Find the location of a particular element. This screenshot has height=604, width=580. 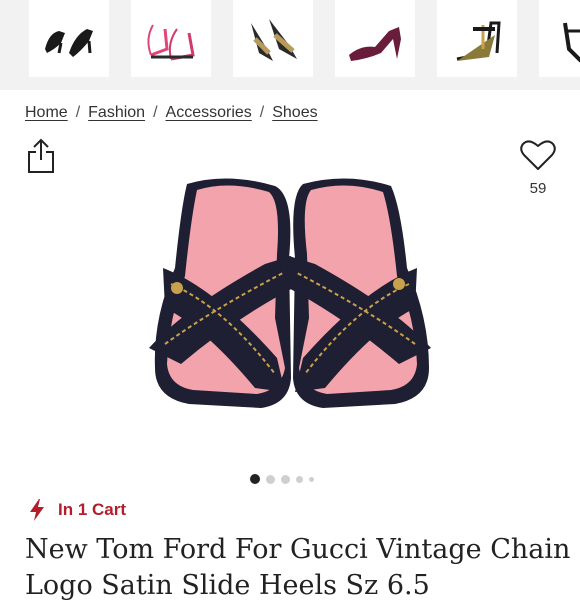

breadcrumb-home-link: Home is located at coordinates (46, 113).